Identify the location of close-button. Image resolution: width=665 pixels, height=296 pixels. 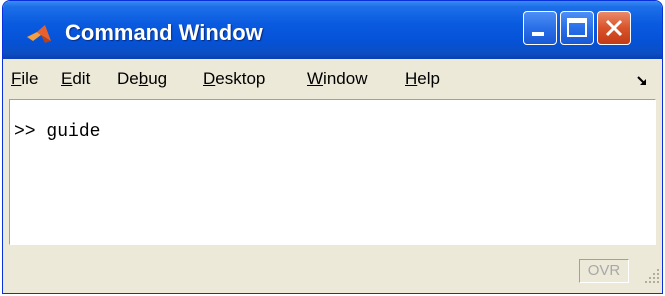
(614, 28).